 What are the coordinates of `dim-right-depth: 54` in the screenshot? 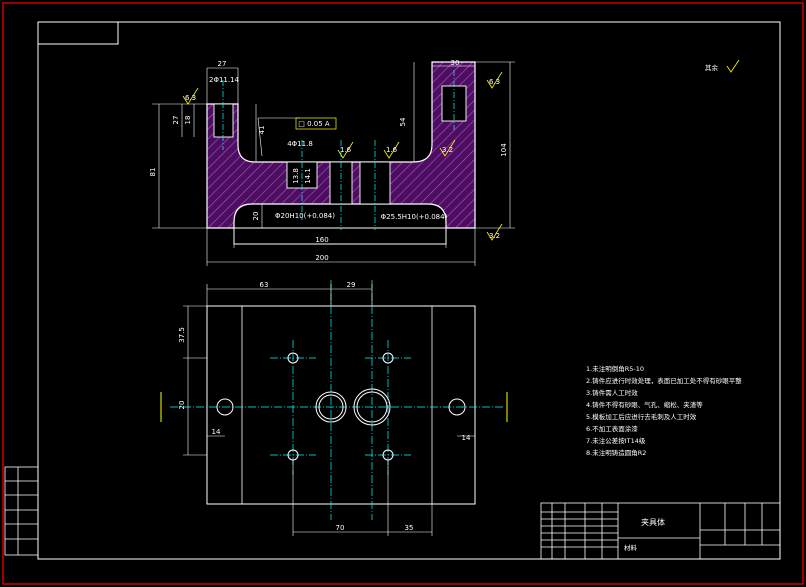 It's located at (403, 121).